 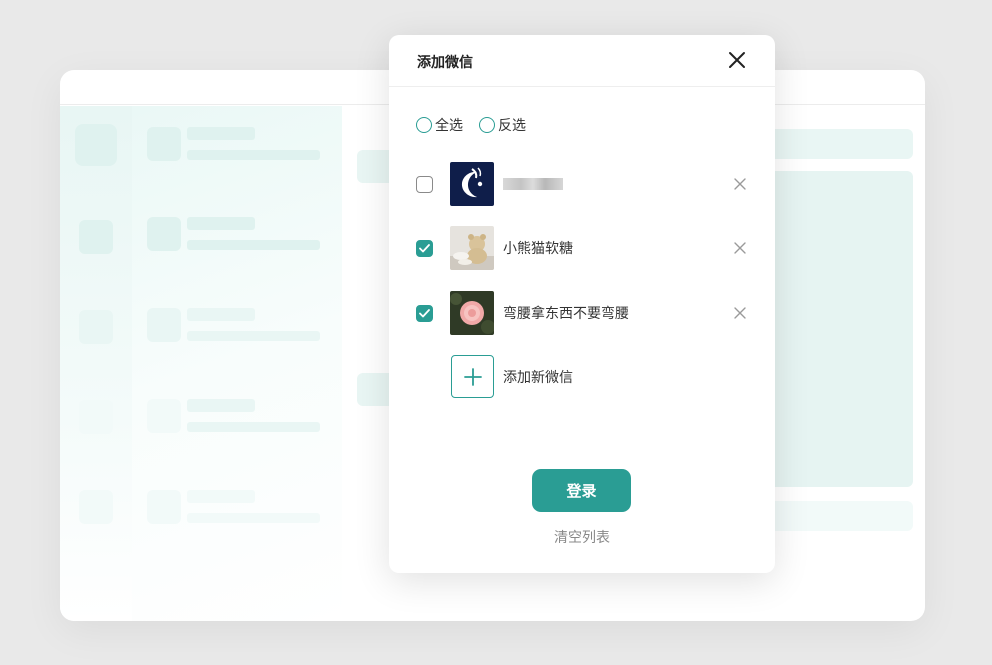 I want to click on invert-selection-label: 反选, so click(x=512, y=126).